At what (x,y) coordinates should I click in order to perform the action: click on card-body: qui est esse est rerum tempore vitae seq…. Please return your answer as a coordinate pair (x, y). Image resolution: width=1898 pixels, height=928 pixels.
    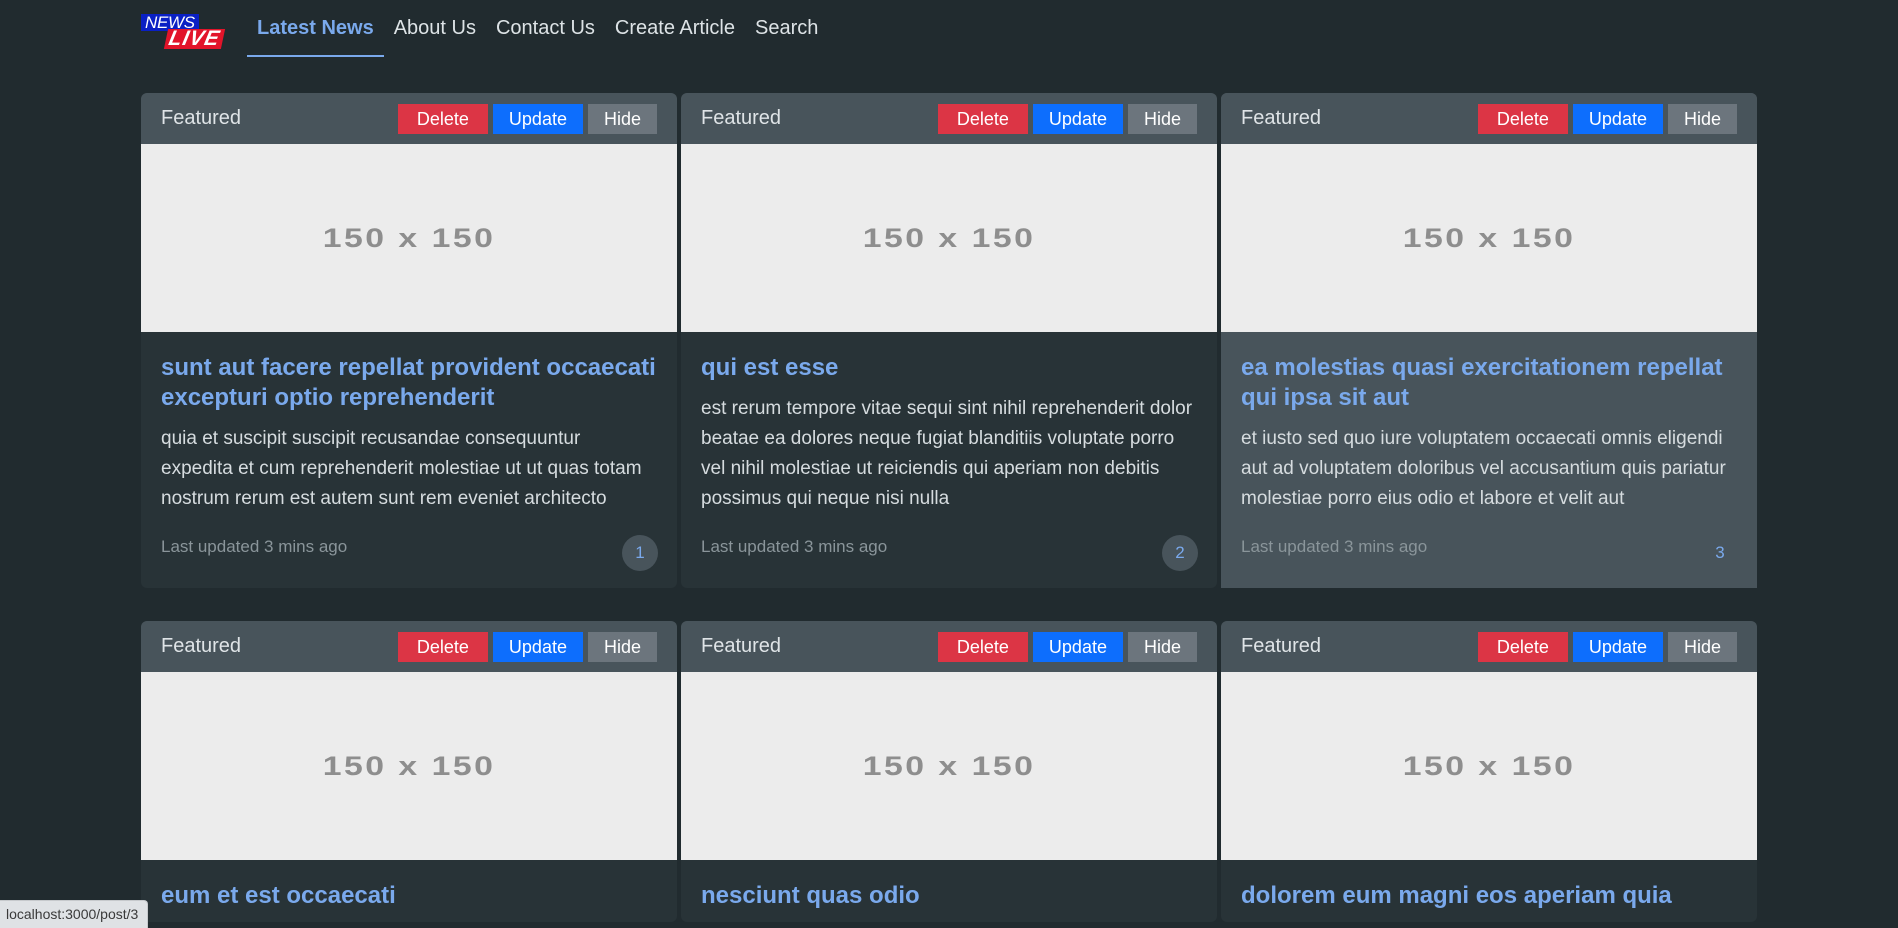
    Looking at the image, I should click on (949, 460).